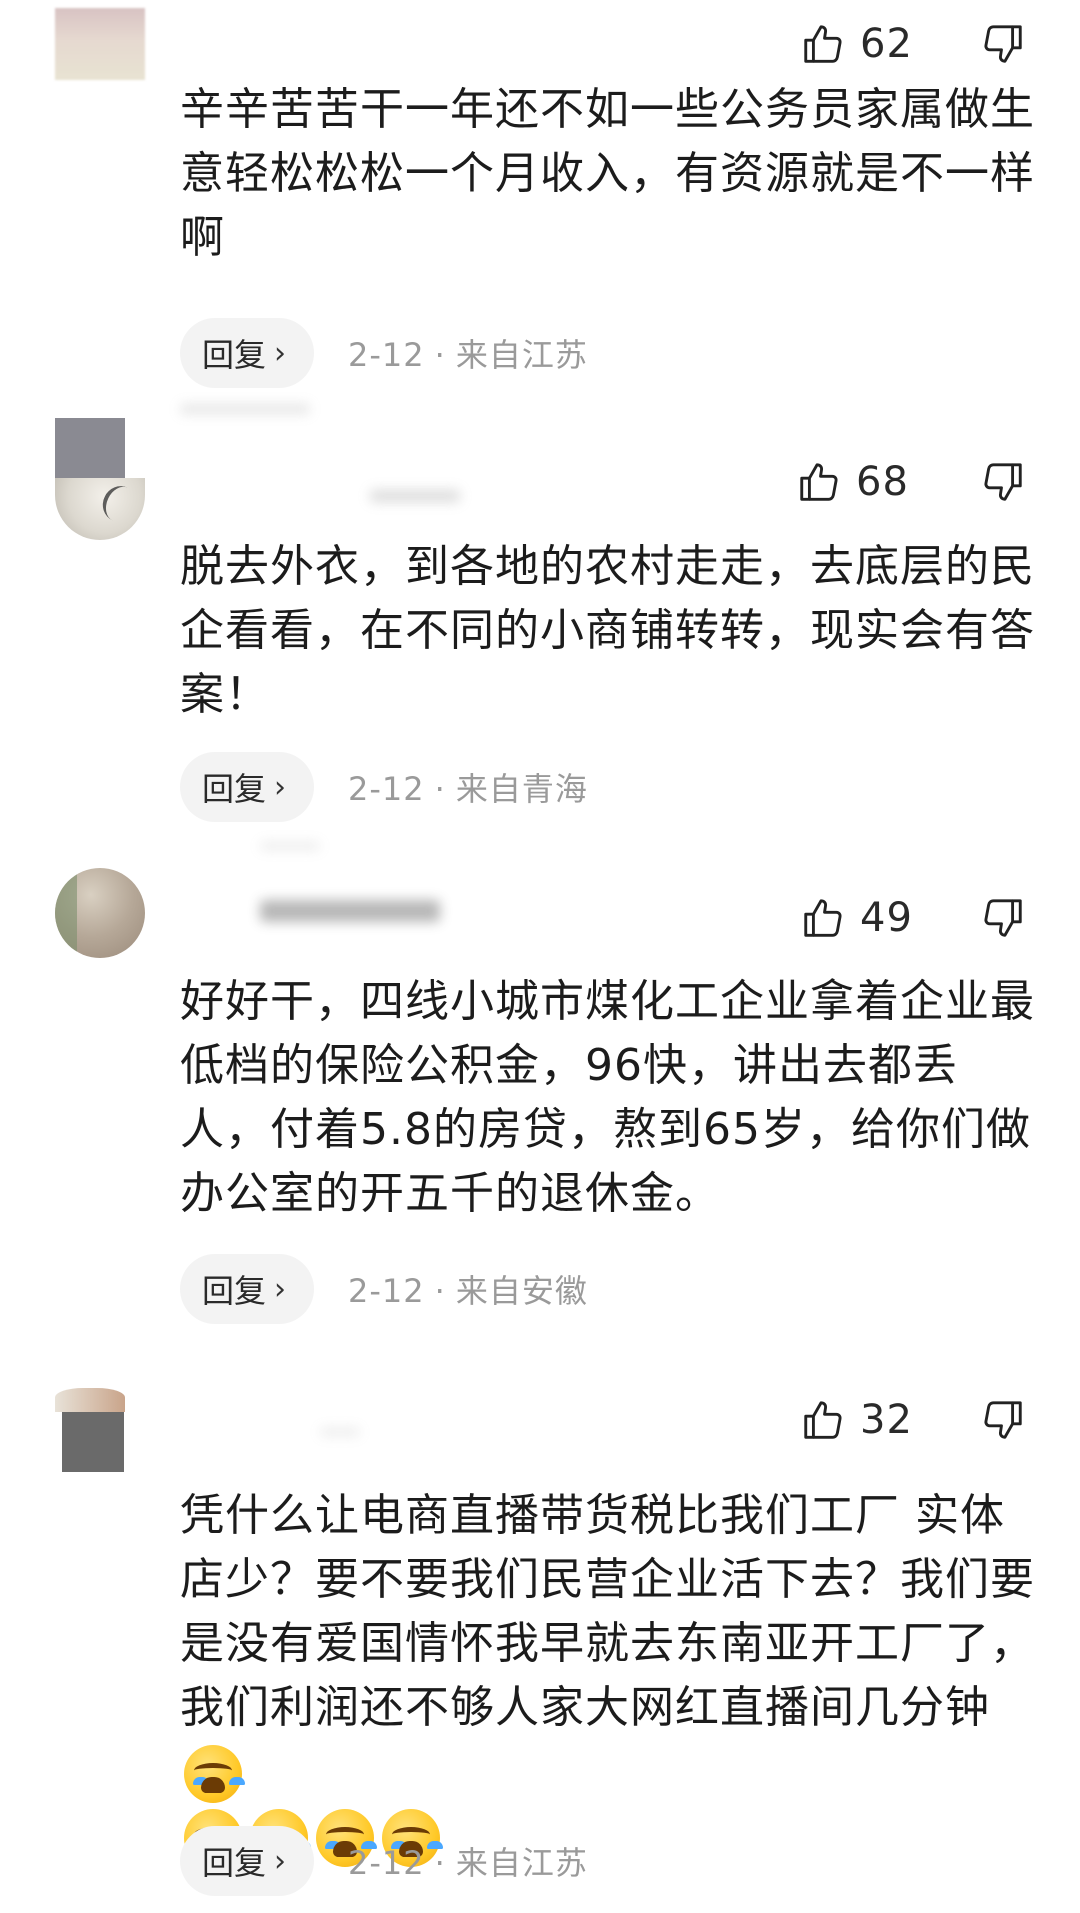 Image resolution: width=1080 pixels, height=1913 pixels. What do you see at coordinates (607, 630) in the screenshot?
I see `comment-text: 脱去外衣，到各地的农村走走，去底层的民企看看，在不同的小商铺转转，现实会有答案！` at bounding box center [607, 630].